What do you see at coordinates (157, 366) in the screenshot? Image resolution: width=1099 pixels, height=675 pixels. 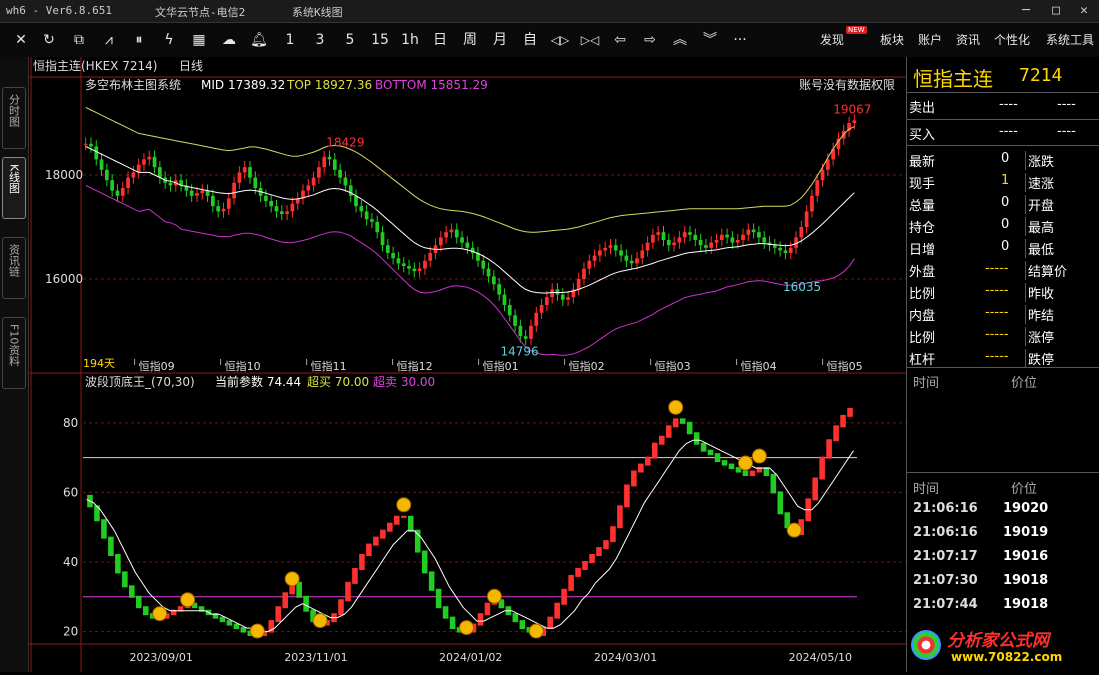 I see `x-tick-label: 恒指09` at bounding box center [157, 366].